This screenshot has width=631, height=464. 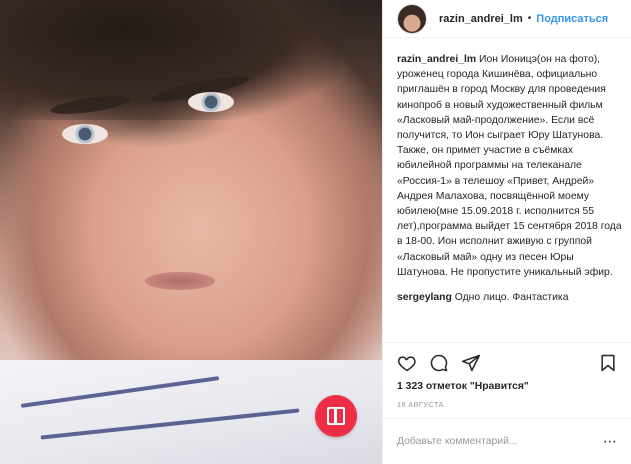 I want to click on share-icon, so click(x=471, y=363).